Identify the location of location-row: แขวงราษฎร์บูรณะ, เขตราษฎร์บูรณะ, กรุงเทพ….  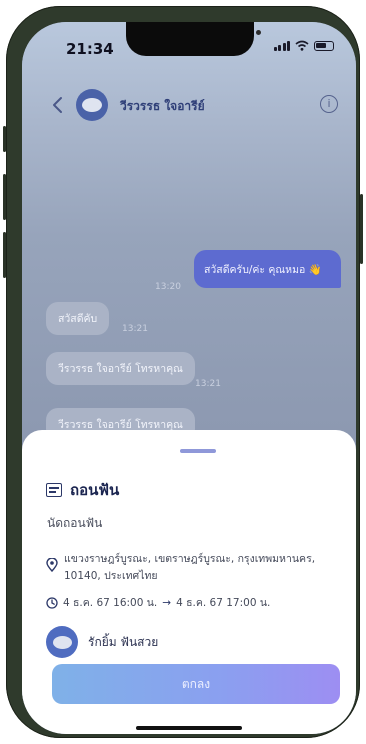
(191, 568).